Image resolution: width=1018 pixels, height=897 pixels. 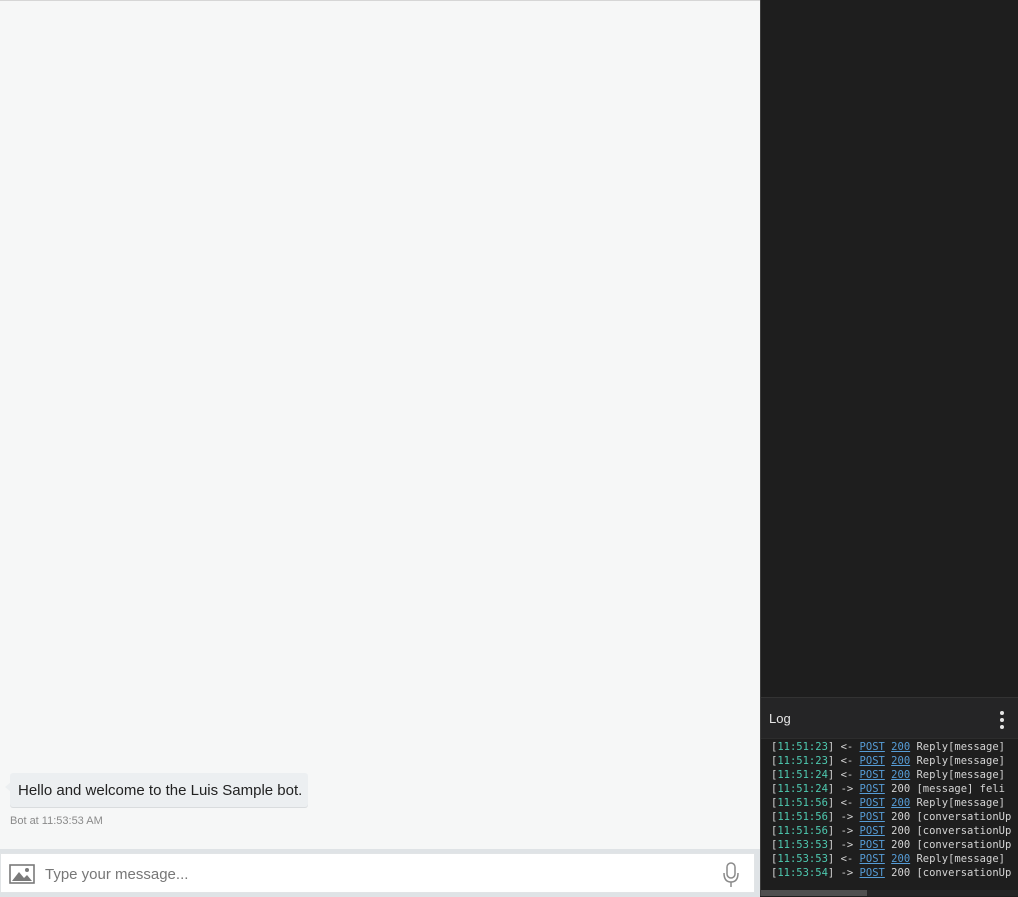 What do you see at coordinates (802, 873) in the screenshot?
I see `log-timestamp: 11:53:54` at bounding box center [802, 873].